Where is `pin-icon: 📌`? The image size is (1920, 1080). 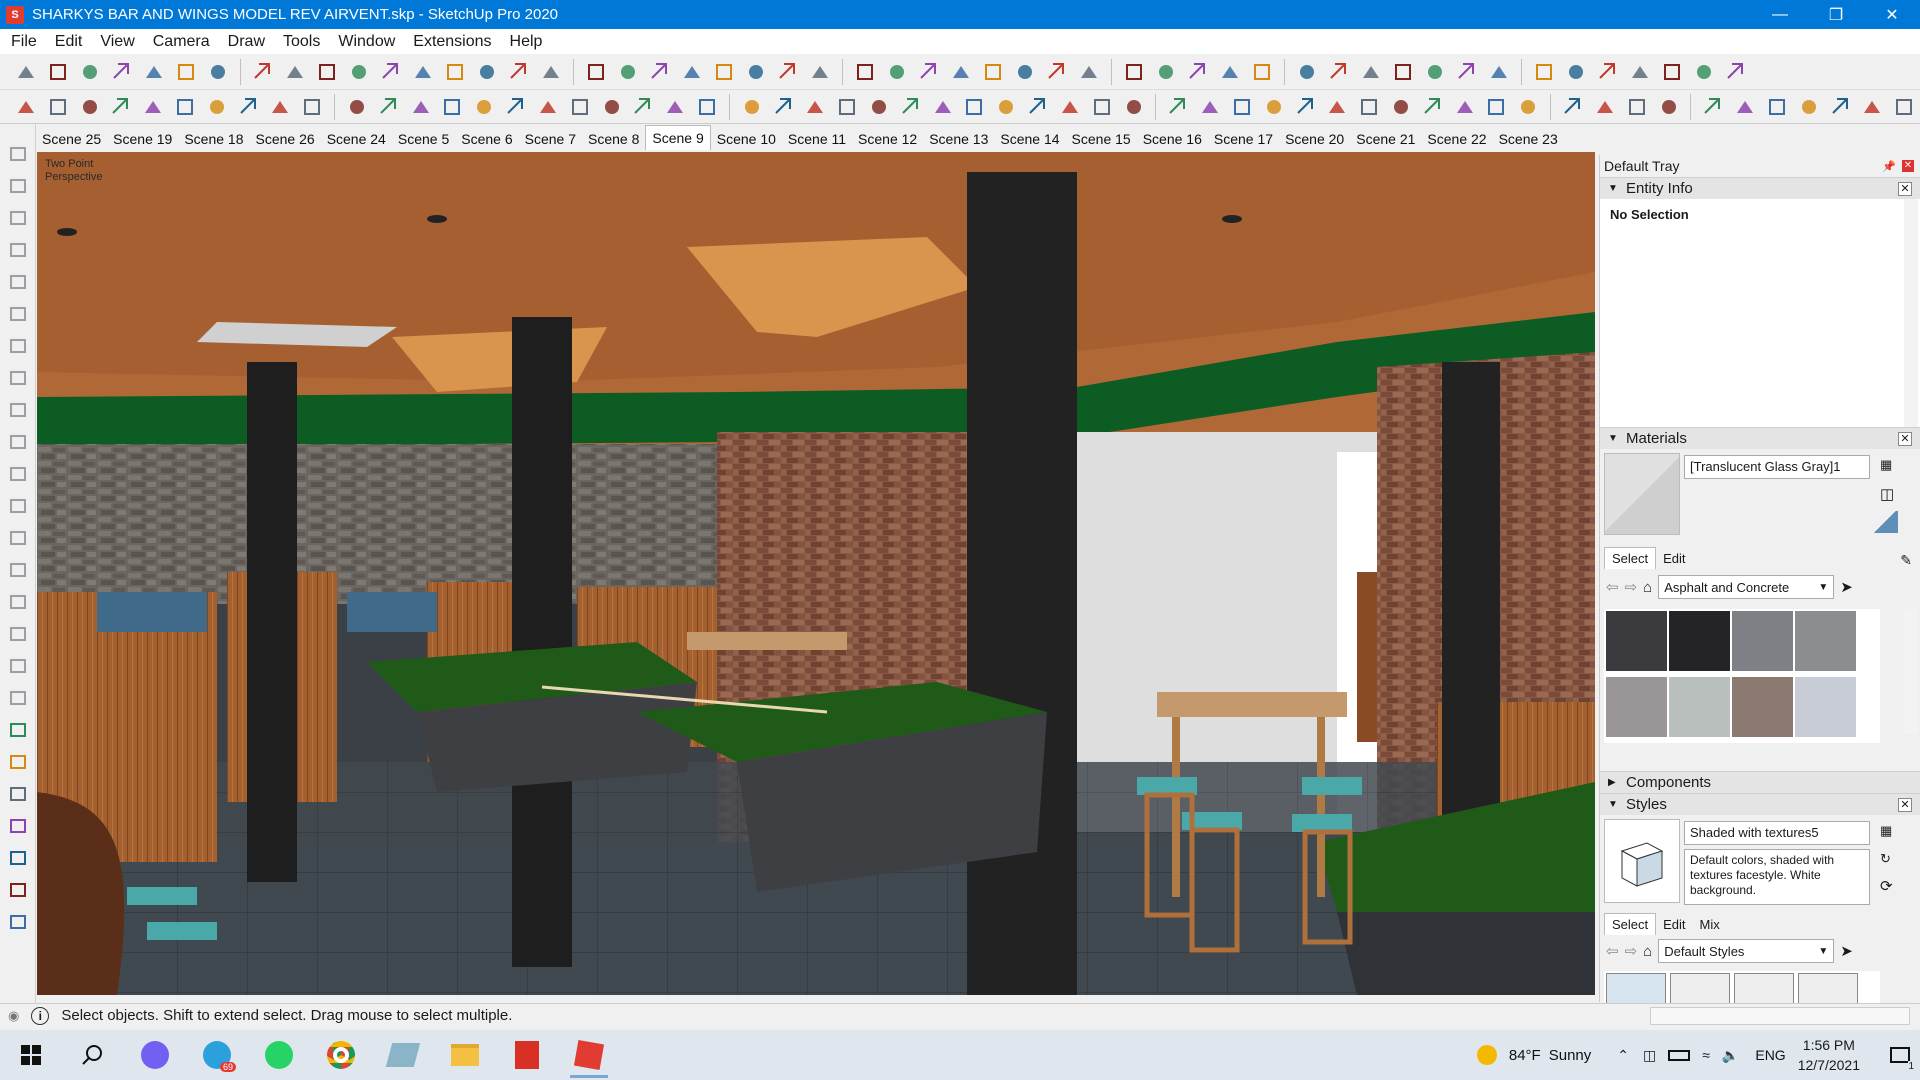
pin-icon: 📌 is located at coordinates (1889, 166).